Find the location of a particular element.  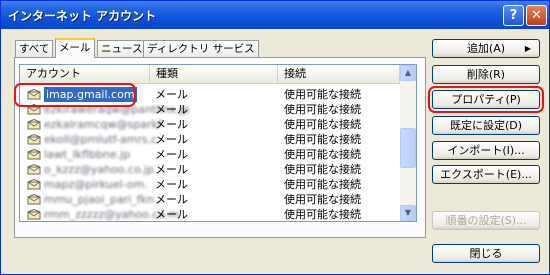

list-item: ezkalramcqw@sparkf メール 使用可能な接続 is located at coordinates (210, 124).